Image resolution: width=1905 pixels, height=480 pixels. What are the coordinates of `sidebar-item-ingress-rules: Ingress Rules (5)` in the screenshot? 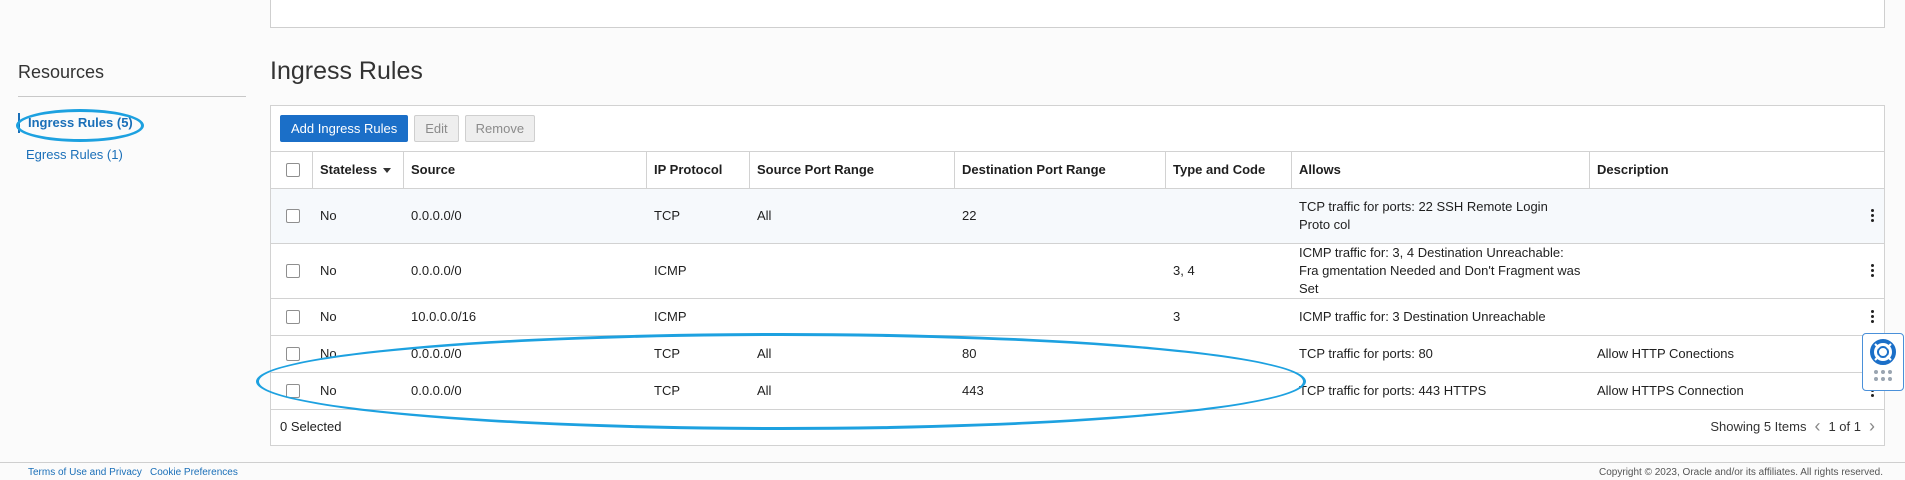 It's located at (132, 123).